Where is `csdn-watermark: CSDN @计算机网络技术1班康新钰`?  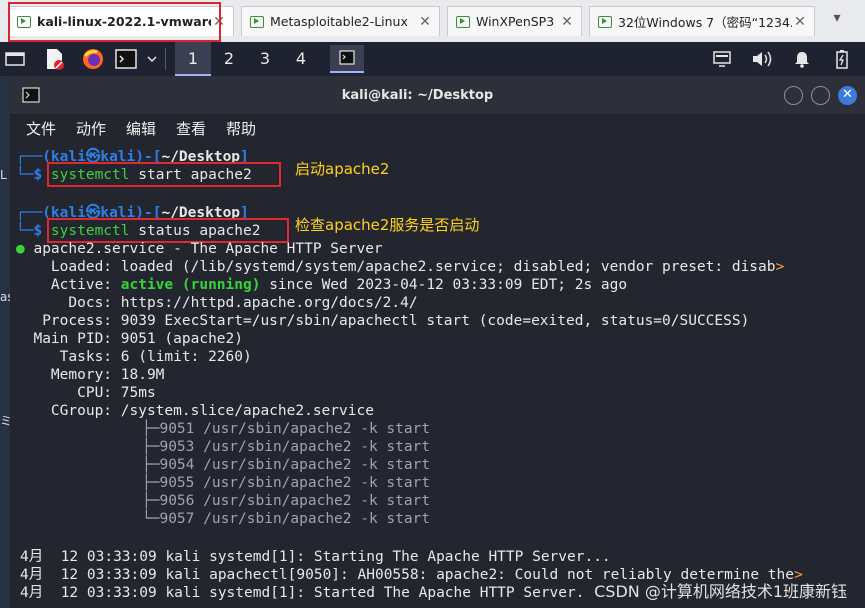
csdn-watermark: CSDN @计算机网络技术1班康新钰 is located at coordinates (720, 591).